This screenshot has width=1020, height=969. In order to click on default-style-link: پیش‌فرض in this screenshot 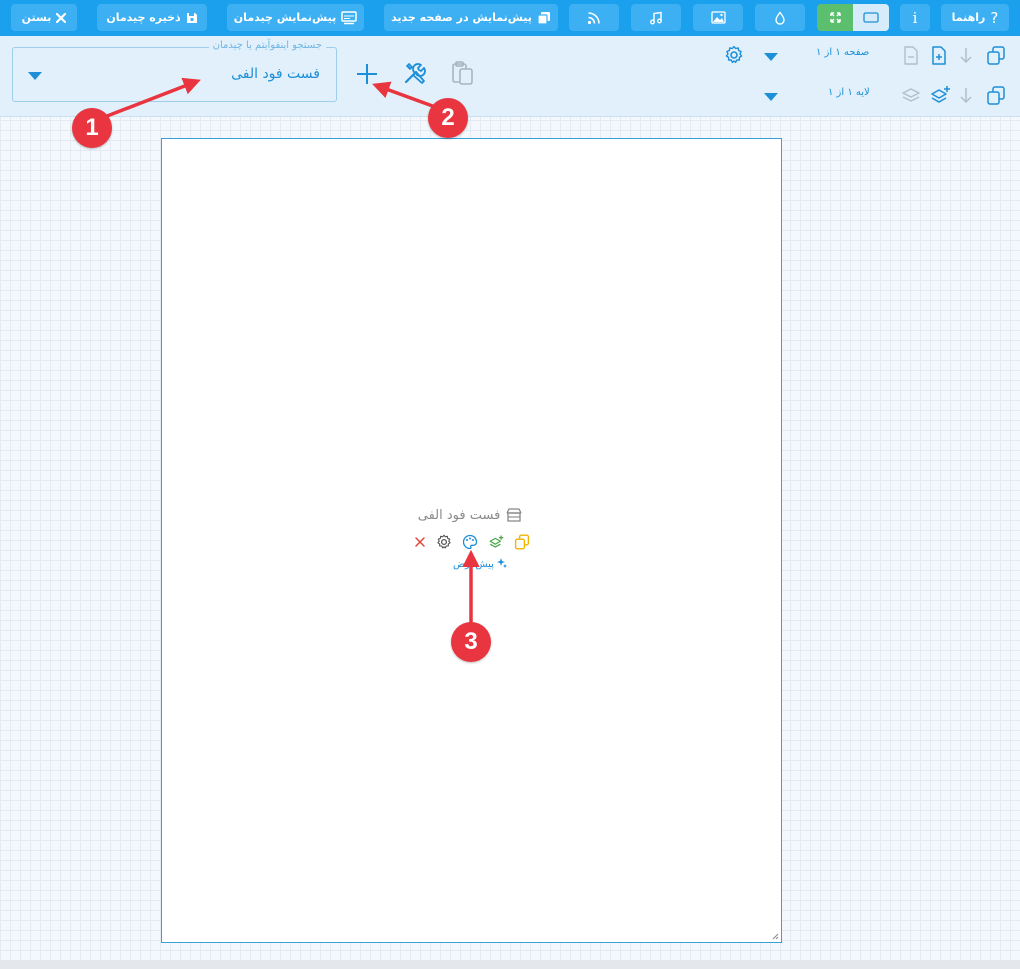, I will do `click(480, 565)`.